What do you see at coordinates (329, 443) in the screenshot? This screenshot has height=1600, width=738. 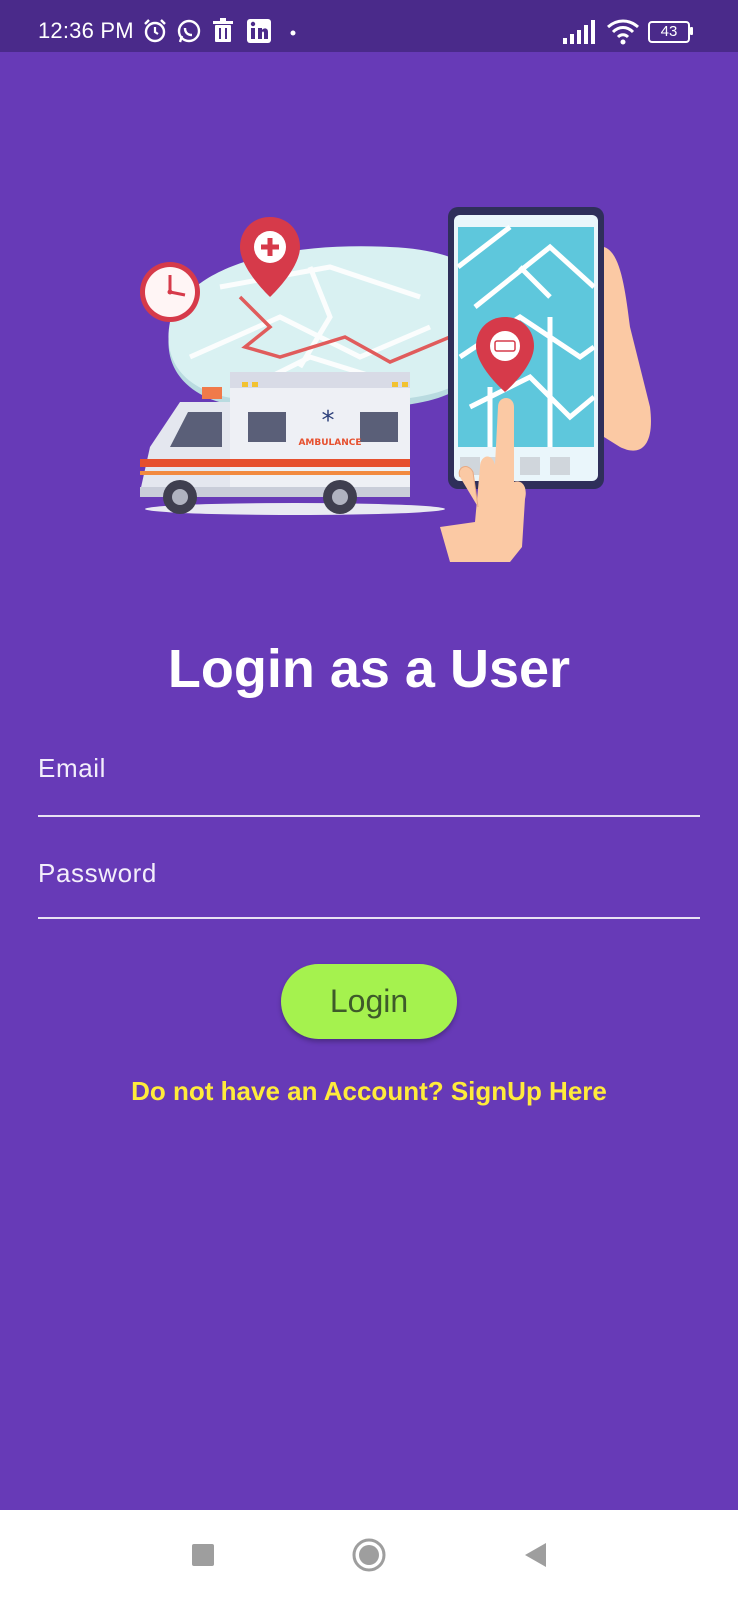 I see `ambulance-label: AMBULANCE` at bounding box center [329, 443].